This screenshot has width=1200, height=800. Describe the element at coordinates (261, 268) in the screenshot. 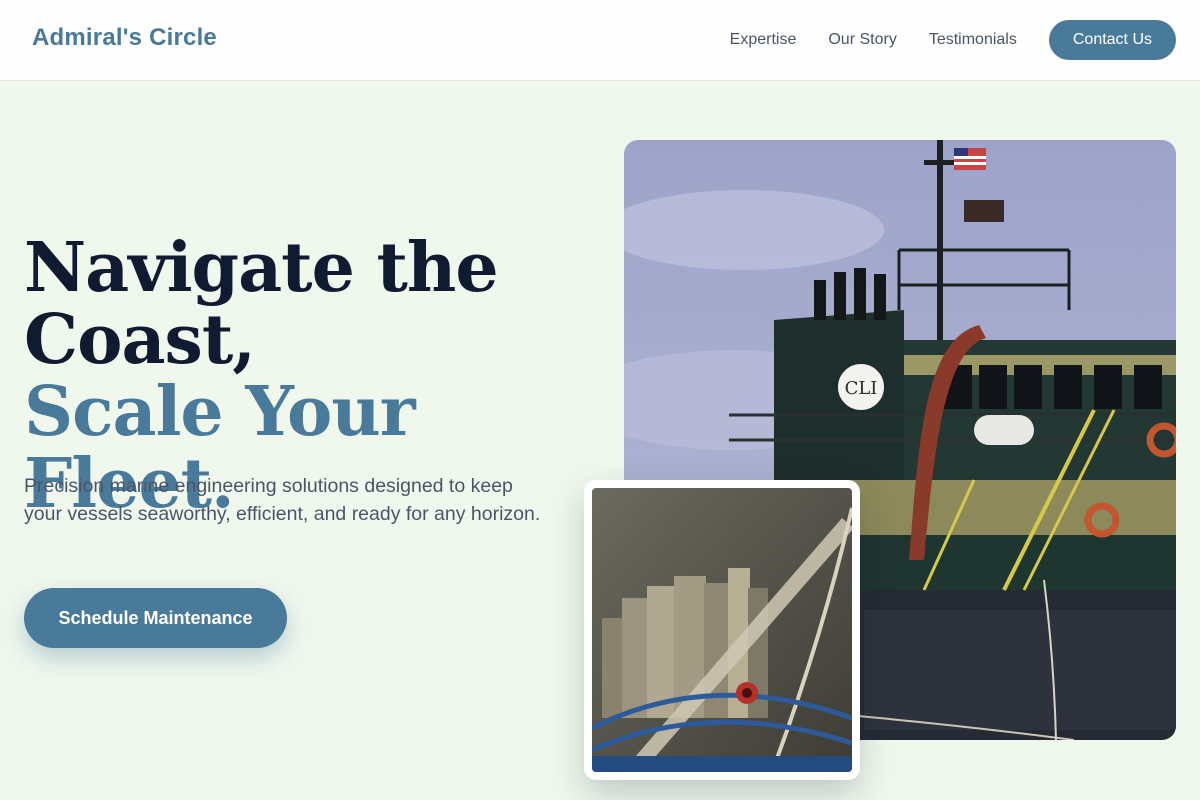

I see `hero-title-line-1: Navigate the` at that location.